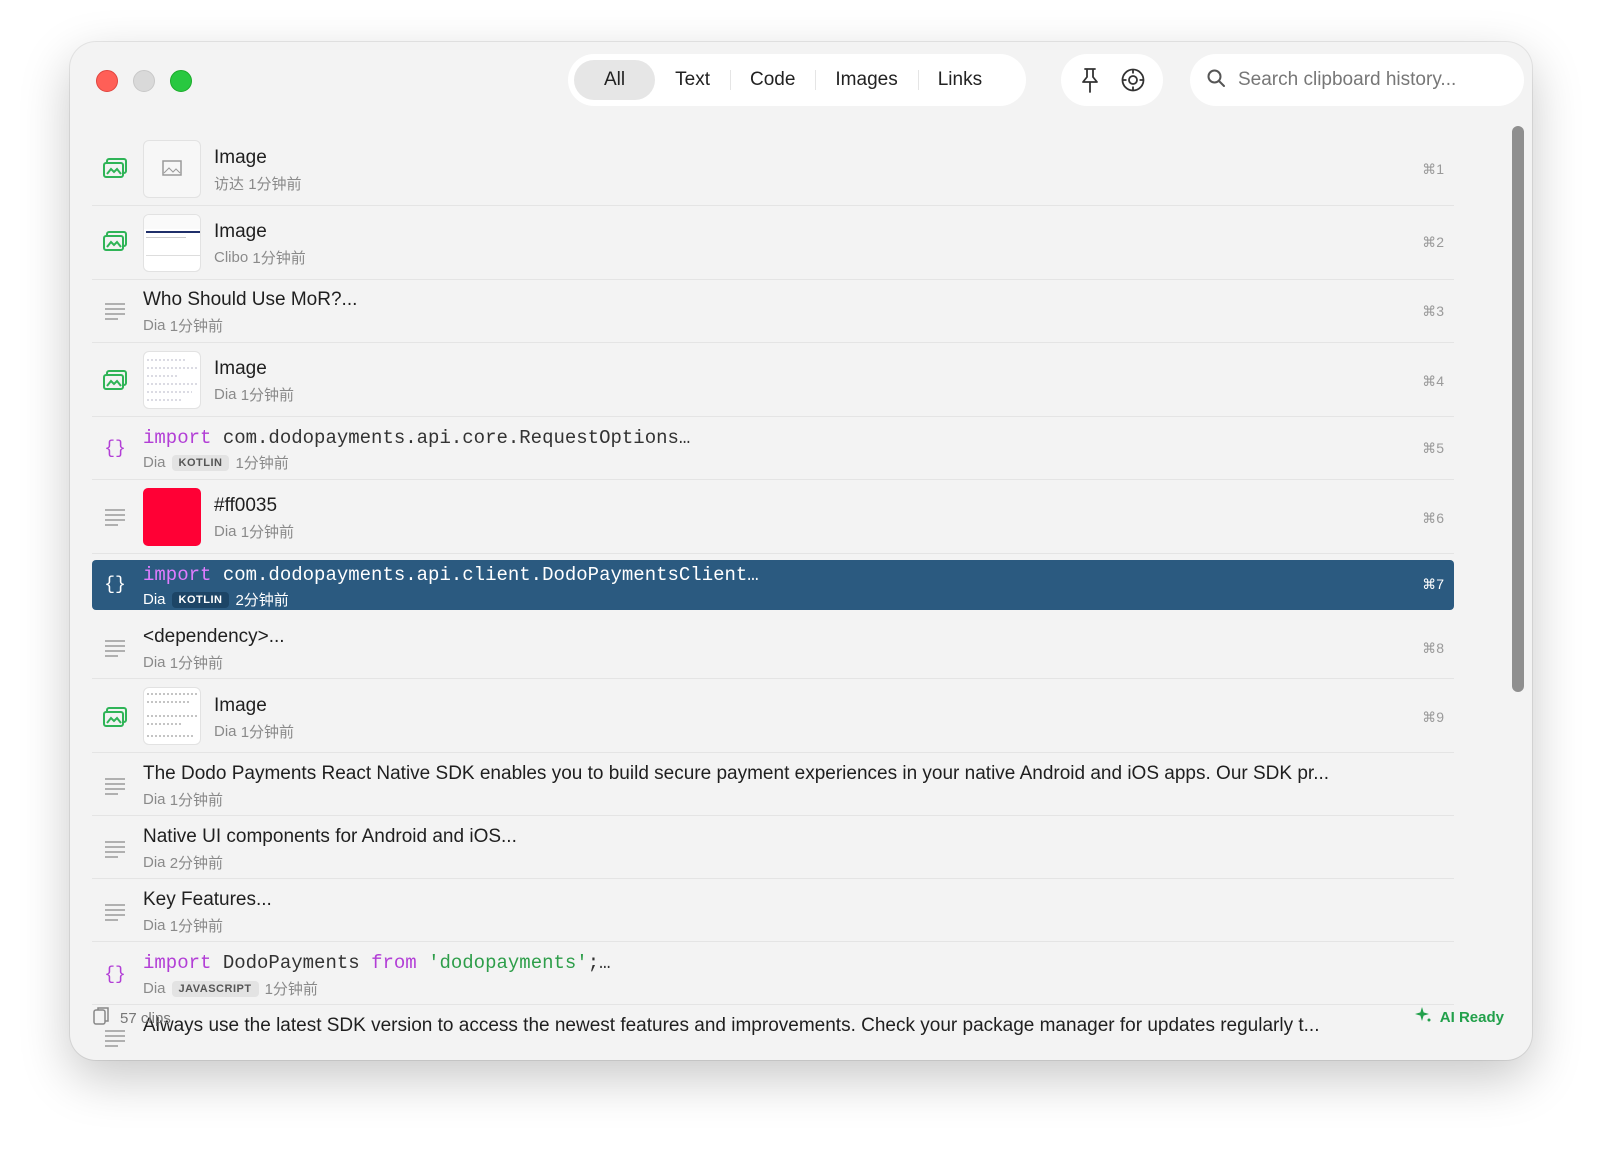 The image size is (1600, 1153). What do you see at coordinates (1459, 1017) in the screenshot?
I see `ai-status: AI Ready` at bounding box center [1459, 1017].